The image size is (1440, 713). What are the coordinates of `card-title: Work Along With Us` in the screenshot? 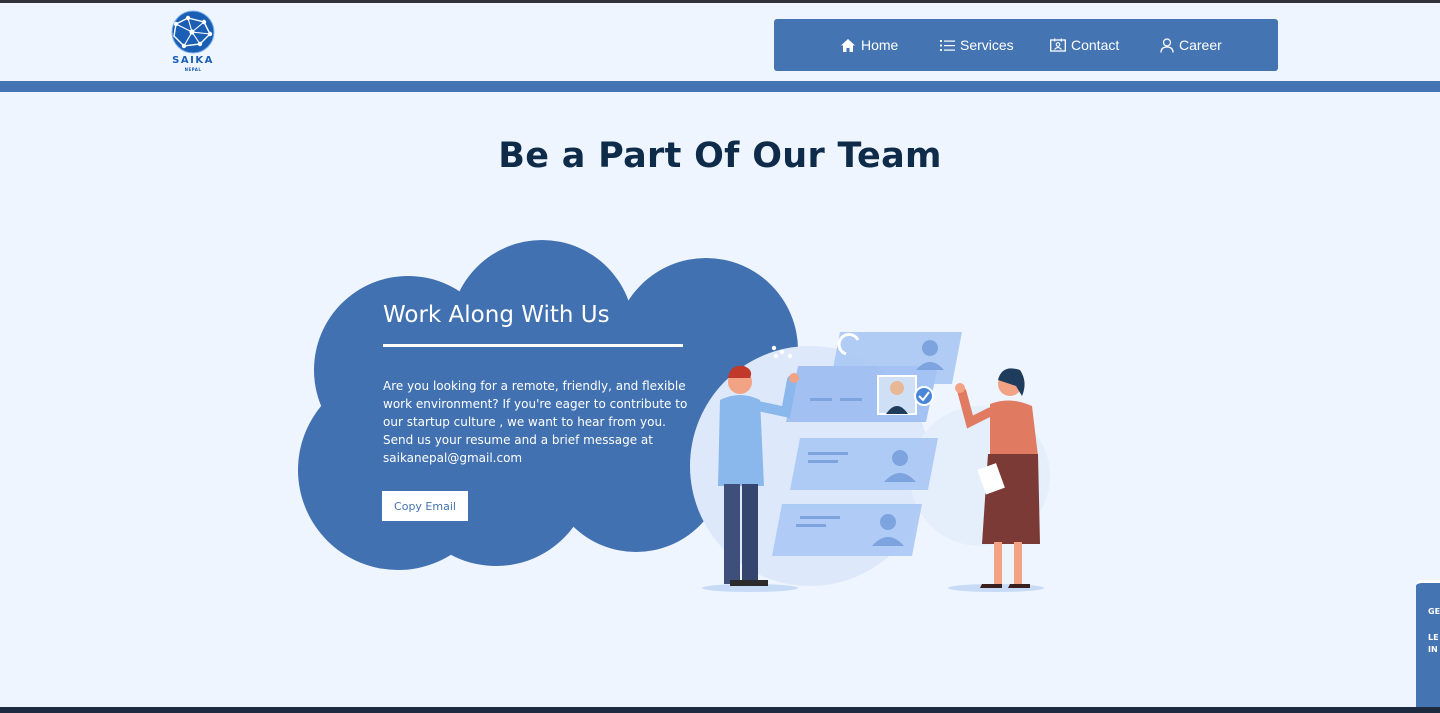 It's located at (496, 315).